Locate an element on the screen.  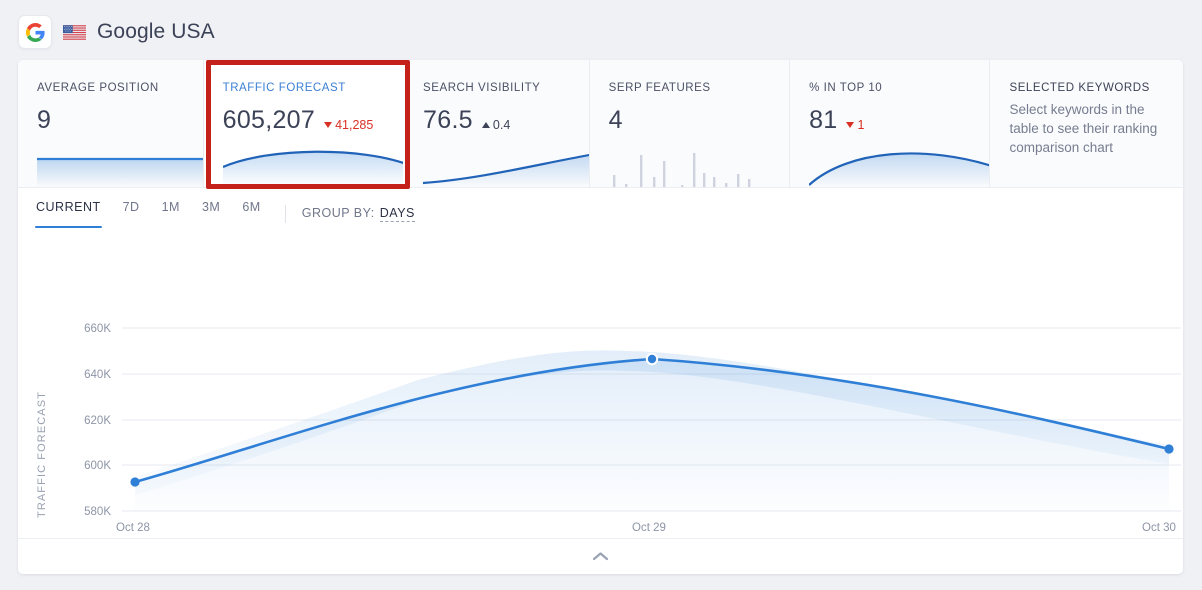
kpi-label: TRAFFIC FORECAST is located at coordinates (284, 88).